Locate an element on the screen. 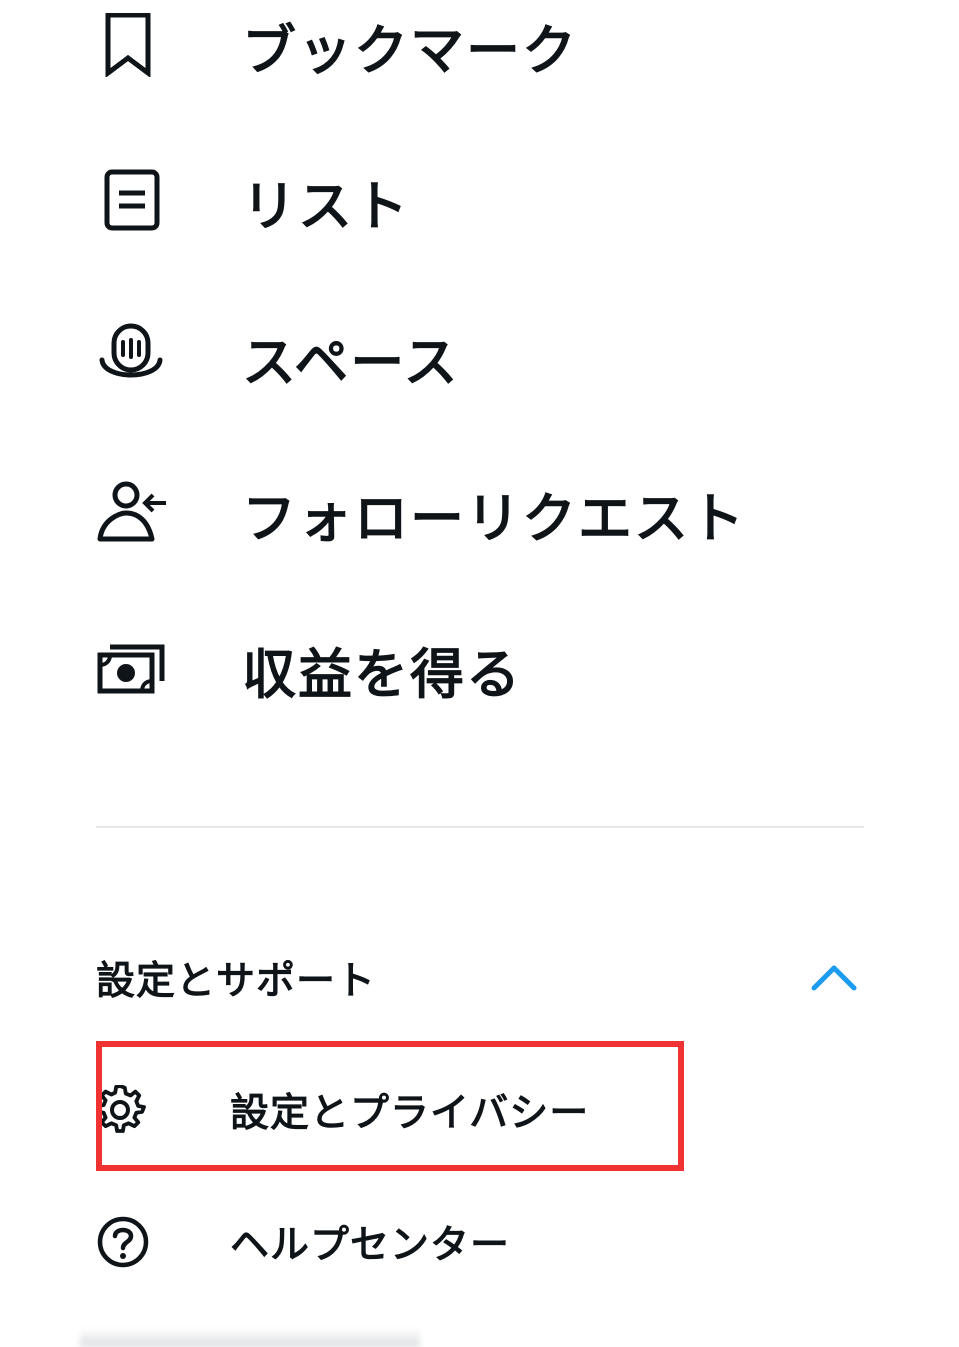  menu-item-label: フォローリクエスト is located at coordinates (494, 518).